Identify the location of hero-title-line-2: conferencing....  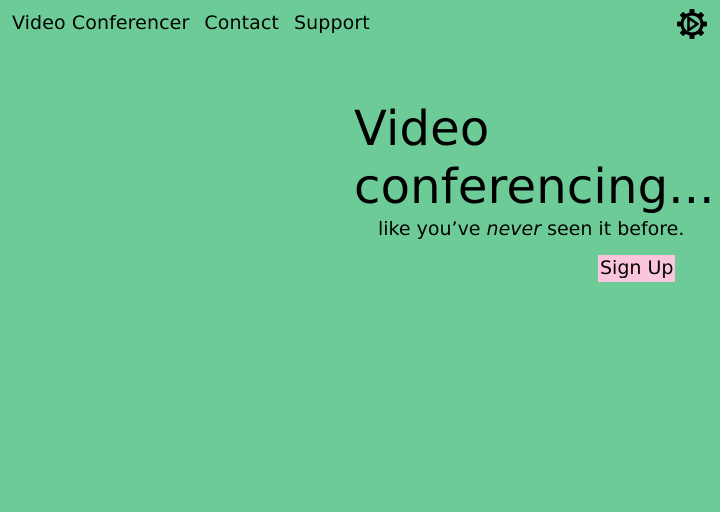
(534, 187).